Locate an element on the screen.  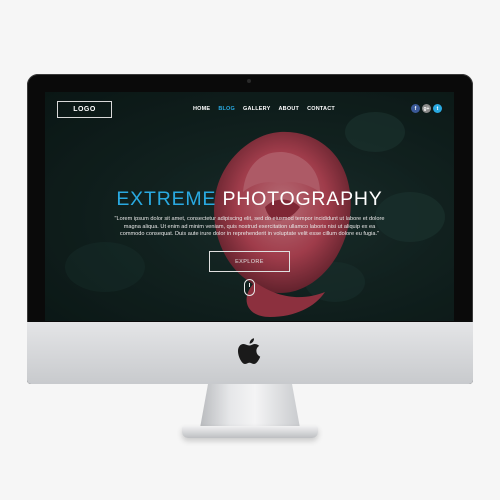
facebook-icon: f is located at coordinates (415, 108).